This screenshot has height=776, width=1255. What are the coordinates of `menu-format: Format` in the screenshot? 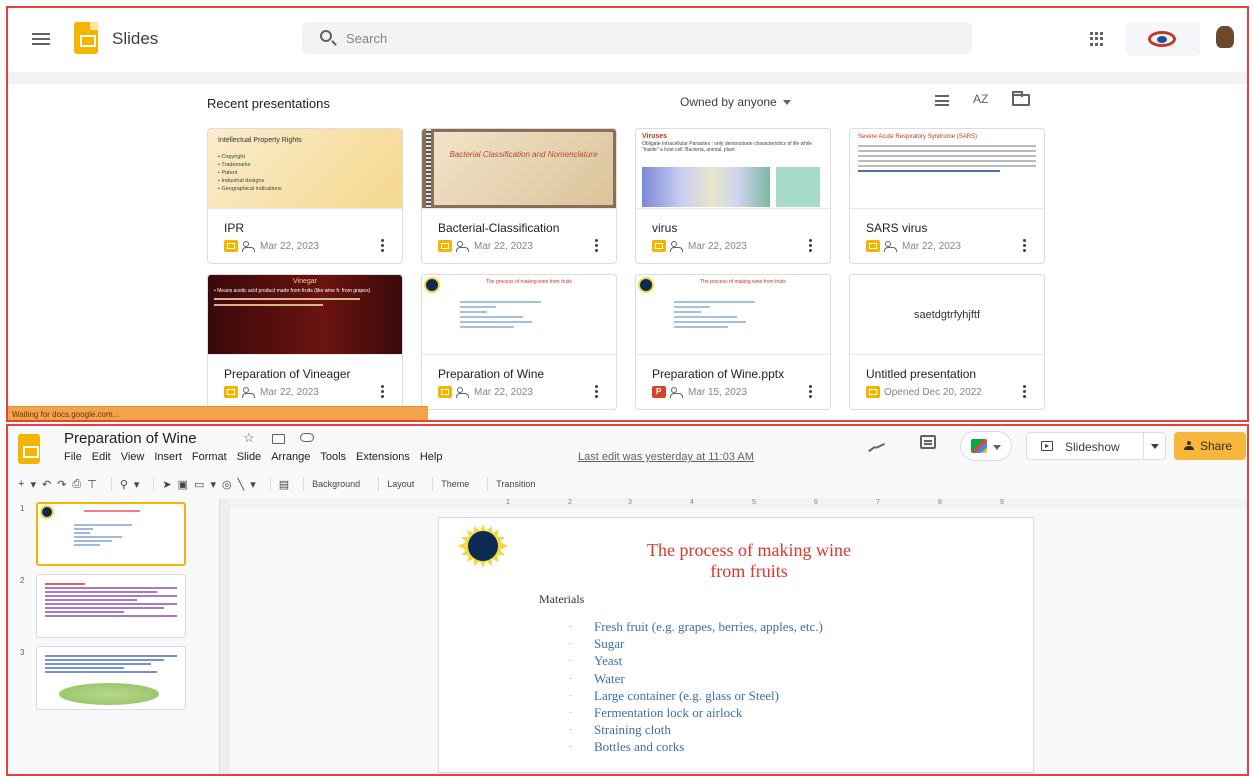 It's located at (209, 457).